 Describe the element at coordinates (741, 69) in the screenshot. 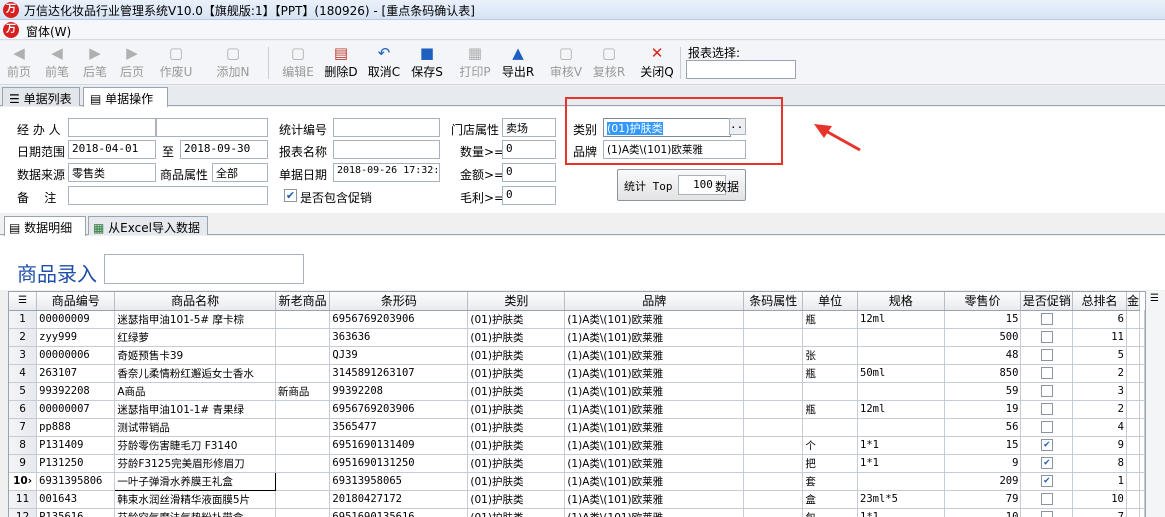

I see `report-select-input` at that location.